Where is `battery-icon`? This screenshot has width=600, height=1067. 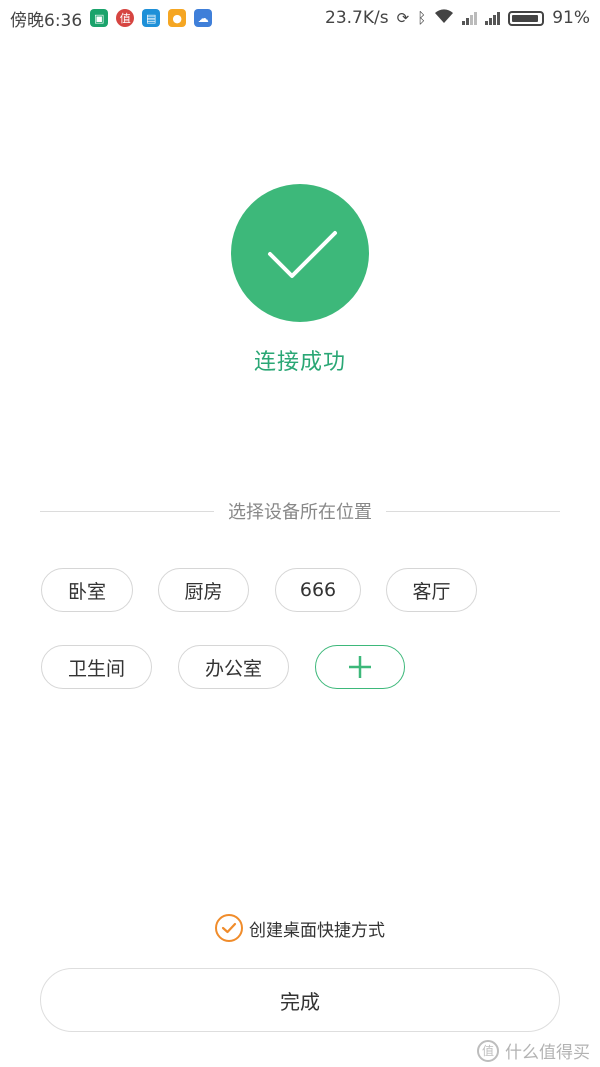
battery-icon is located at coordinates (526, 18).